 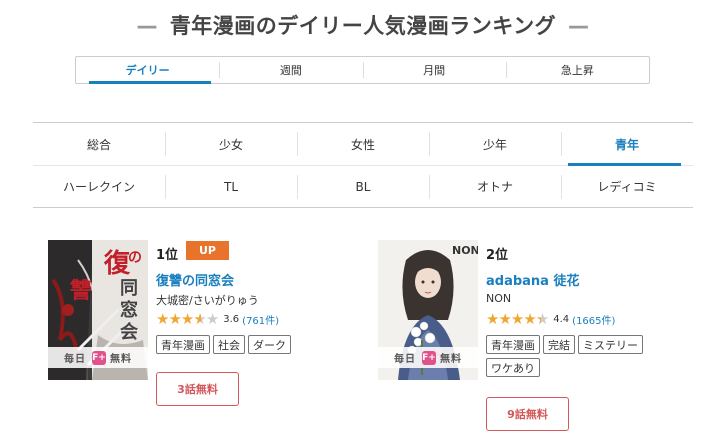 I want to click on genre-tab-josei: 女性, so click(x=363, y=144).